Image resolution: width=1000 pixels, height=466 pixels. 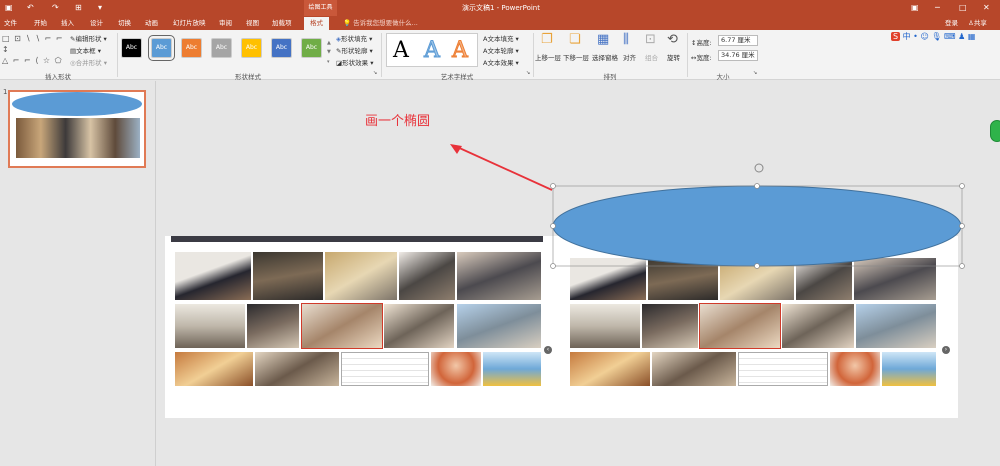 I want to click on rotate-handle-icon, so click(x=759, y=168).